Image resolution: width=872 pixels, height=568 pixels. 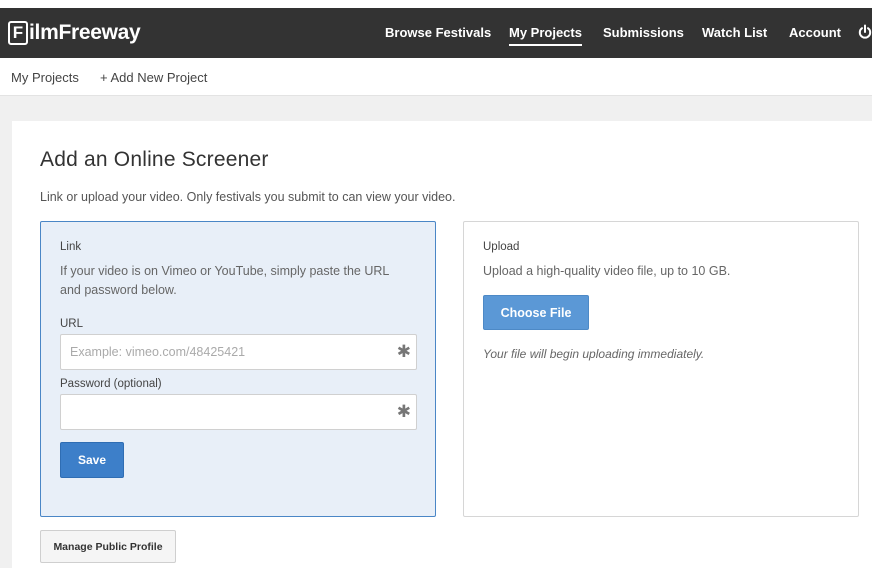 What do you see at coordinates (111, 384) in the screenshot?
I see `password-label: Password (optional)` at bounding box center [111, 384].